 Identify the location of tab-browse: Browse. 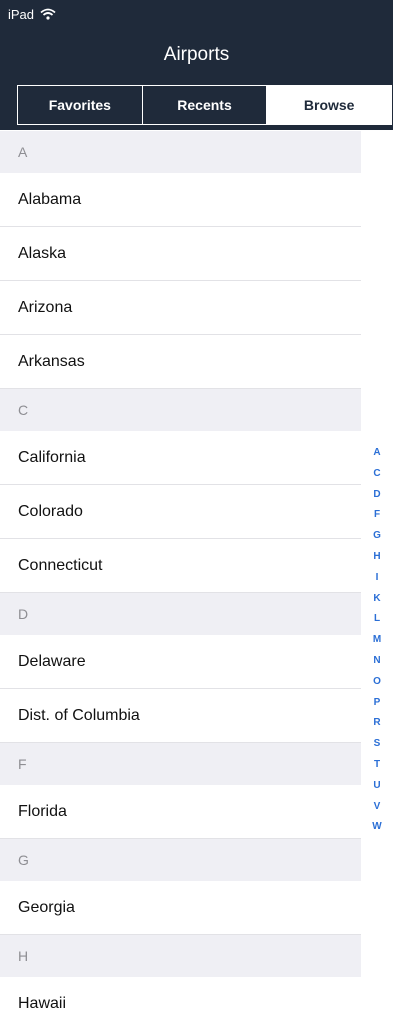
(329, 105).